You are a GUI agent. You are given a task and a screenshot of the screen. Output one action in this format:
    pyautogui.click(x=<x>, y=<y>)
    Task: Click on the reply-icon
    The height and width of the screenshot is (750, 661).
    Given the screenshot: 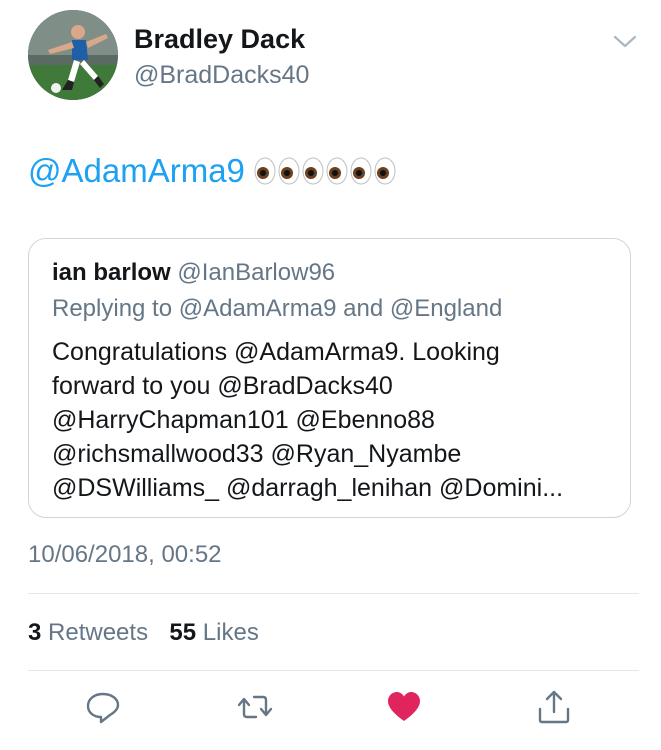 What is the action you would take?
    pyautogui.click(x=103, y=707)
    